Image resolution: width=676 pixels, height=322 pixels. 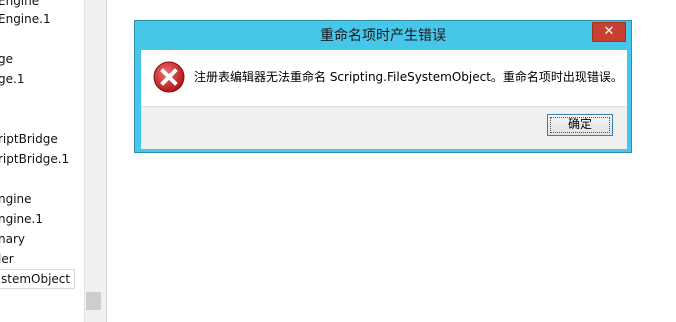 I want to click on dialog-title: 重命名项时产生错误, so click(x=383, y=36).